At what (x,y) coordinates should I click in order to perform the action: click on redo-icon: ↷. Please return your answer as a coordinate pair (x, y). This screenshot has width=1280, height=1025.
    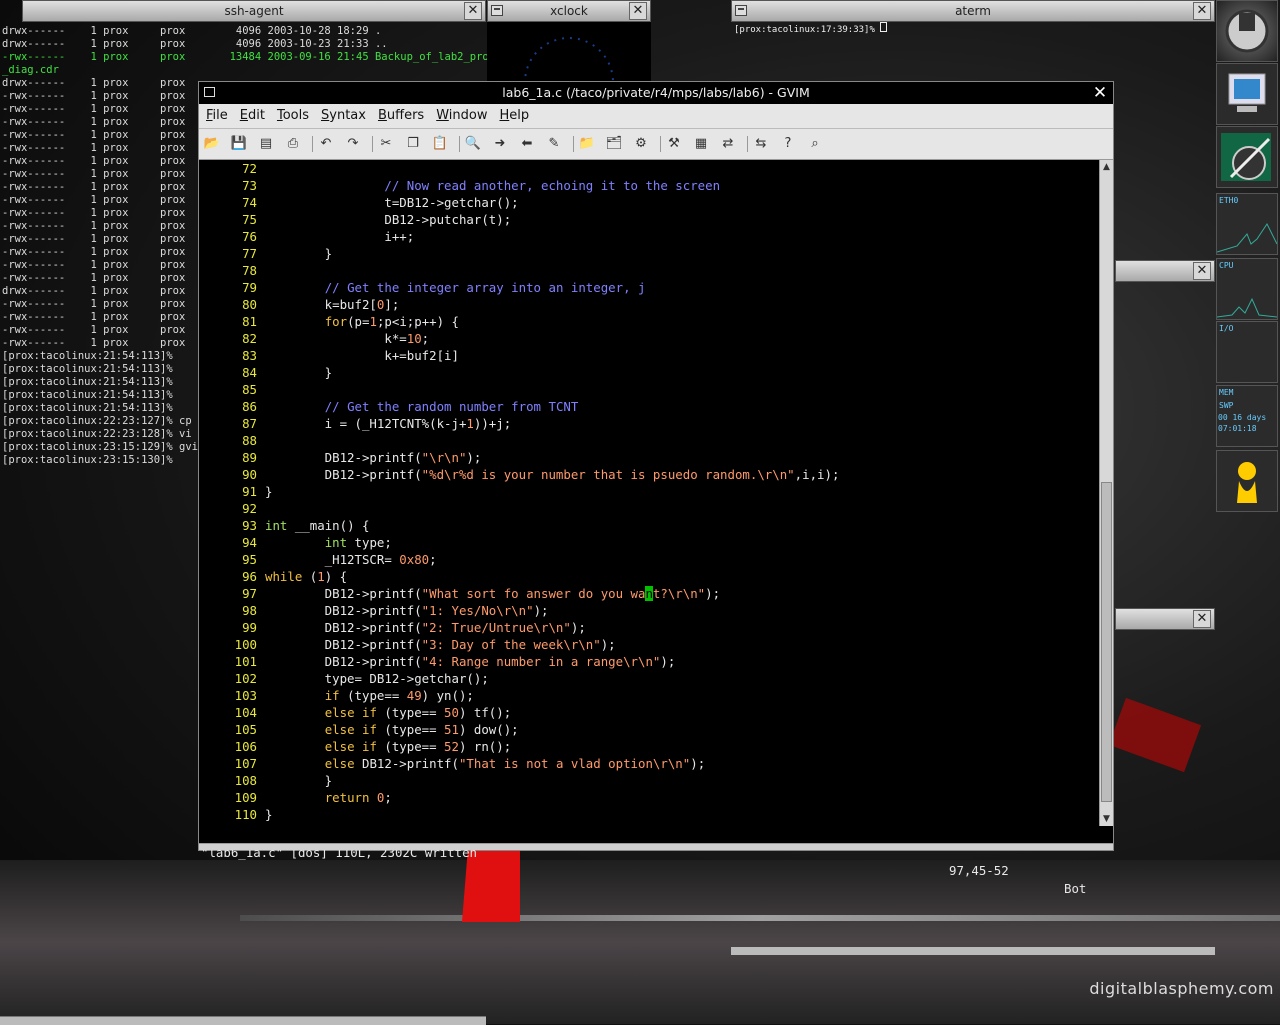
    Looking at the image, I should click on (353, 143).